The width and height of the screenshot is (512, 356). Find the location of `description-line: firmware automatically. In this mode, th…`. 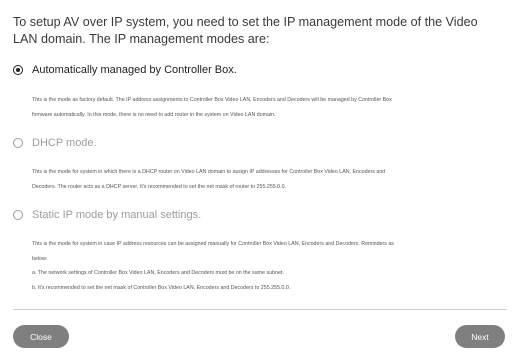

description-line: firmware automatically. In this mode, th… is located at coordinates (154, 114).